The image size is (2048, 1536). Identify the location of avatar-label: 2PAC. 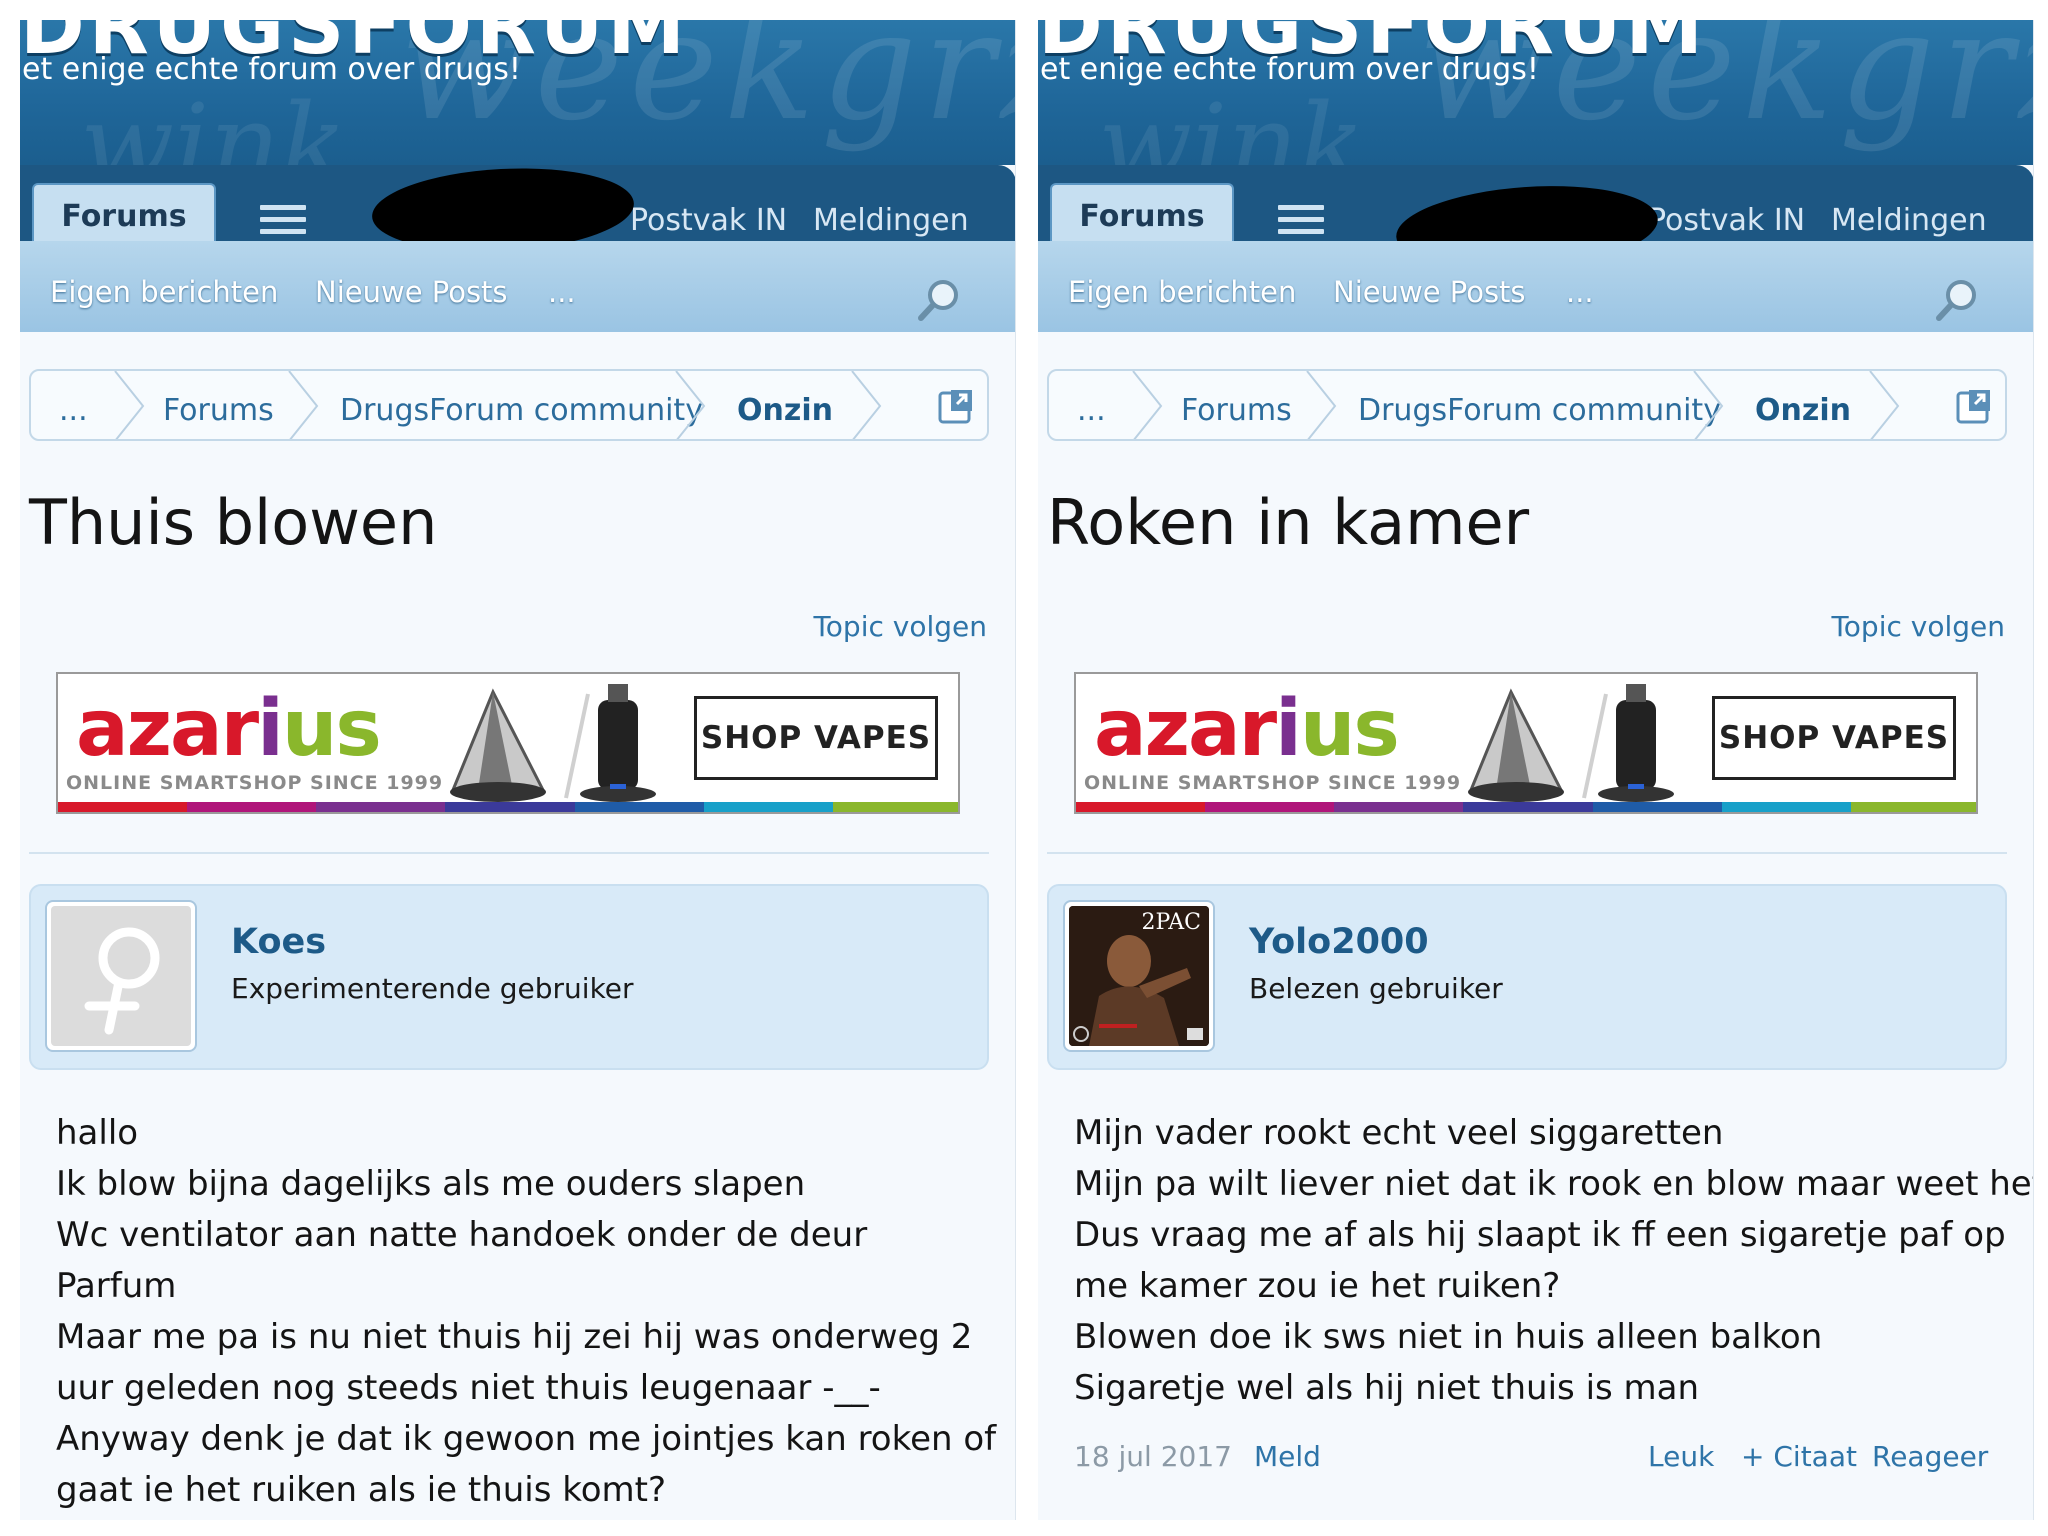
(1171, 922).